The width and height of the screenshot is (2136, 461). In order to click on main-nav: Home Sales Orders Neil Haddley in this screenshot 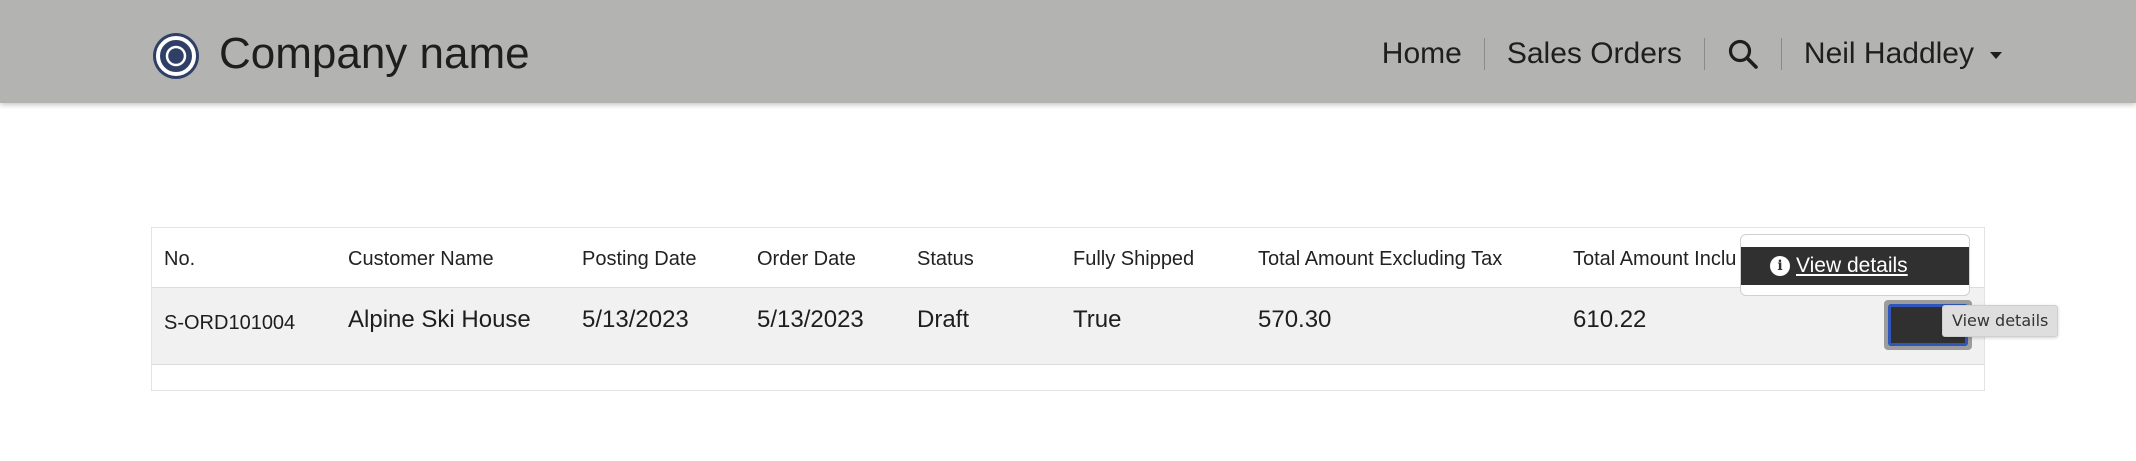, I will do `click(1692, 54)`.